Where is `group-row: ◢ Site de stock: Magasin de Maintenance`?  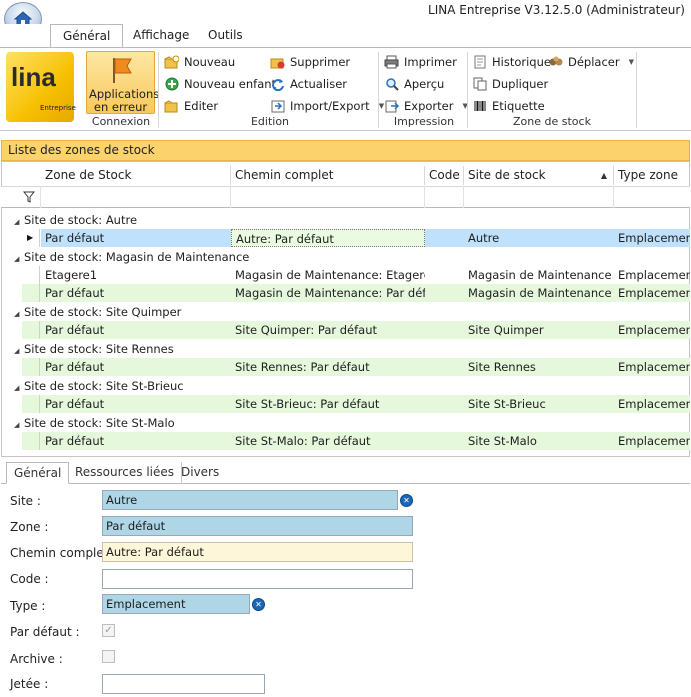
group-row: ◢ Site de stock: Magasin de Maintenance is located at coordinates (352, 257).